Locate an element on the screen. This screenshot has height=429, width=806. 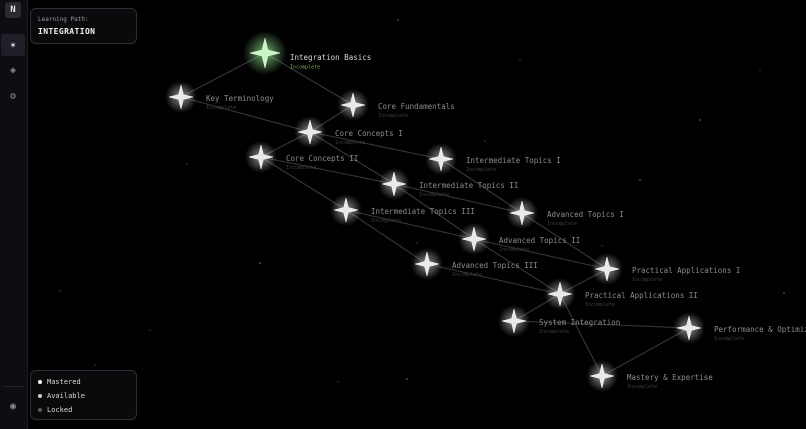
node-integration-basics: Integration Basics Incomplete is located at coordinates (307, 53).